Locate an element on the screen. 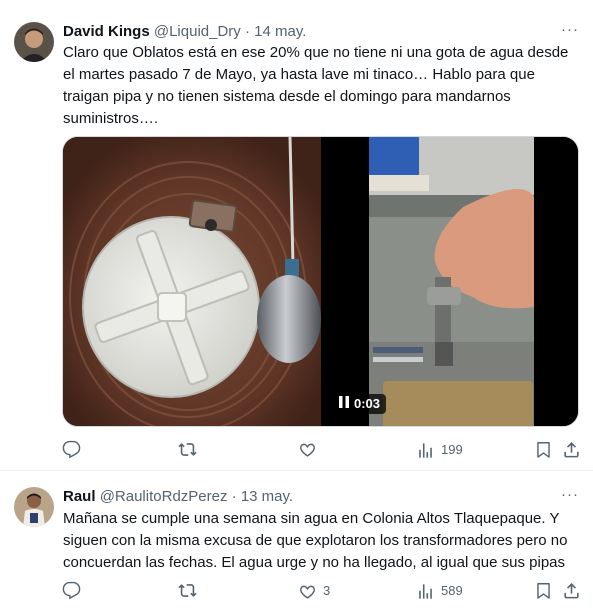 This screenshot has height=613, width=593. action-bar: 3 589 is located at coordinates (321, 592).